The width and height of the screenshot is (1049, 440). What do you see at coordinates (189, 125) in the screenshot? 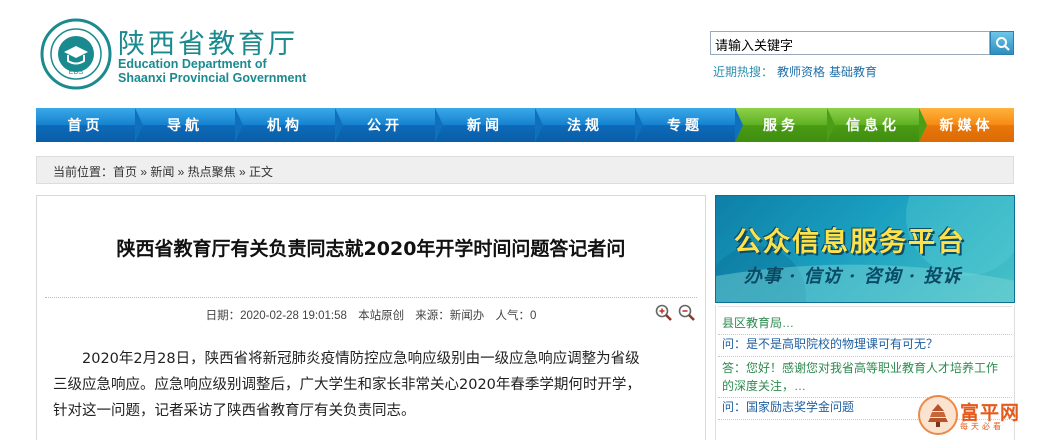
I see `nav-item-guide: 导航` at bounding box center [189, 125].